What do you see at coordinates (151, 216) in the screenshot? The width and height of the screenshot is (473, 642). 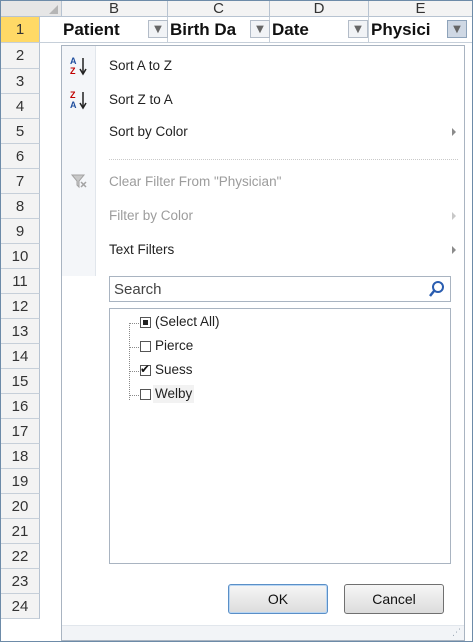 I see `menu-filter-by-color: Filter by Color` at bounding box center [151, 216].